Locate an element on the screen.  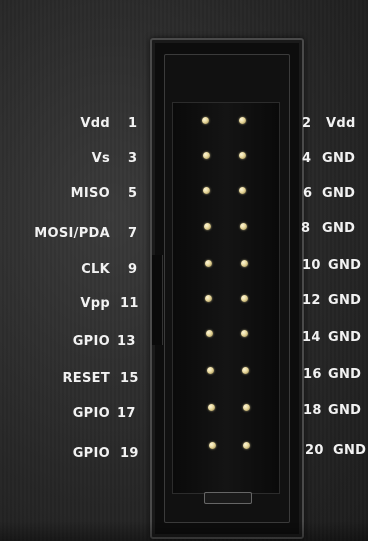
pin-13-name: GPIO is located at coordinates (91, 341).